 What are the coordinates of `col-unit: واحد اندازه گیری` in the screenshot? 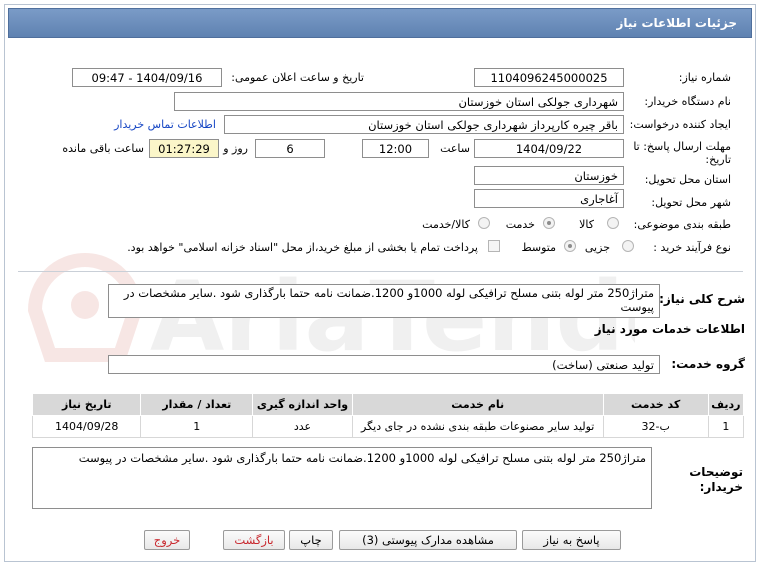 It's located at (302, 404).